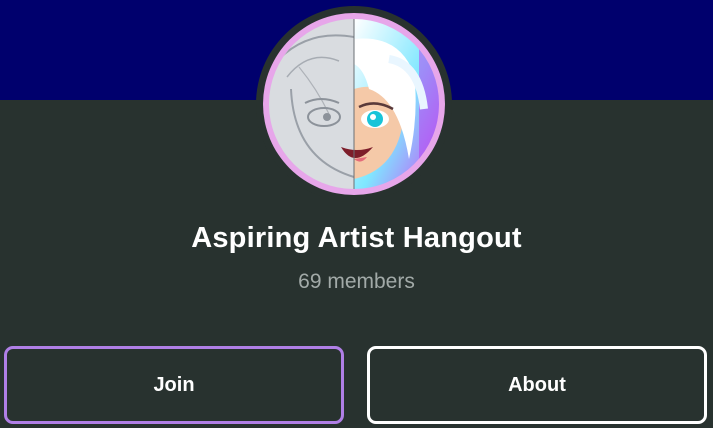 This screenshot has height=428, width=713. I want to click on anime-character-avatar-icon, so click(354, 104).